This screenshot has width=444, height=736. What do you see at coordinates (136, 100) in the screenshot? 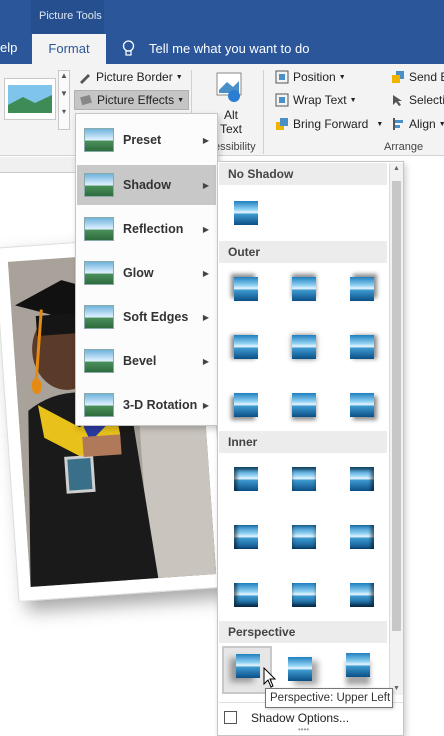
I see `picture-effects-label: Picture Effects` at bounding box center [136, 100].